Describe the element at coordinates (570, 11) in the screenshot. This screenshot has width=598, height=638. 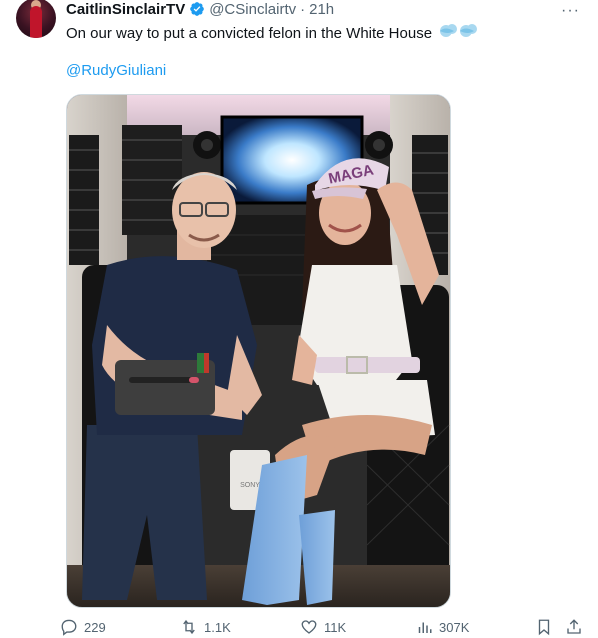
I see `more-icon: ···` at that location.